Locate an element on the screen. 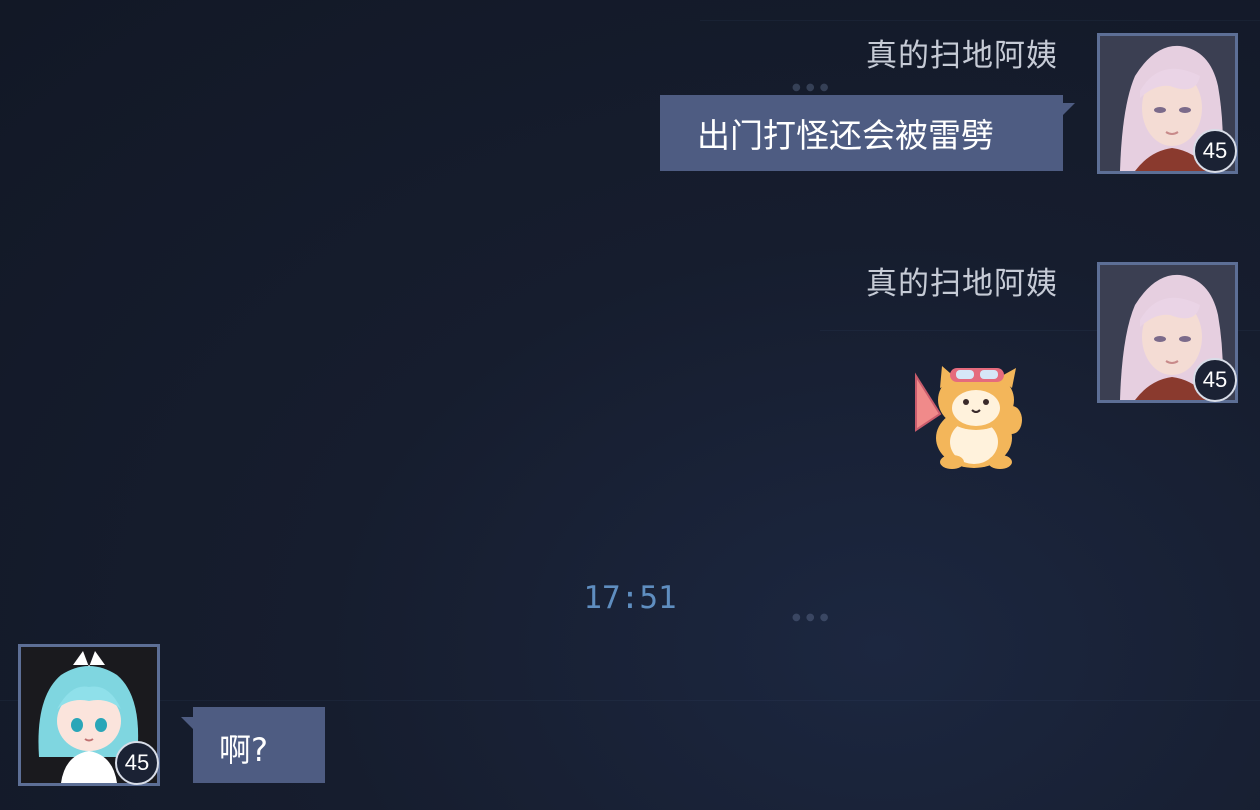  message-bubble: 啊? is located at coordinates (253, 745).